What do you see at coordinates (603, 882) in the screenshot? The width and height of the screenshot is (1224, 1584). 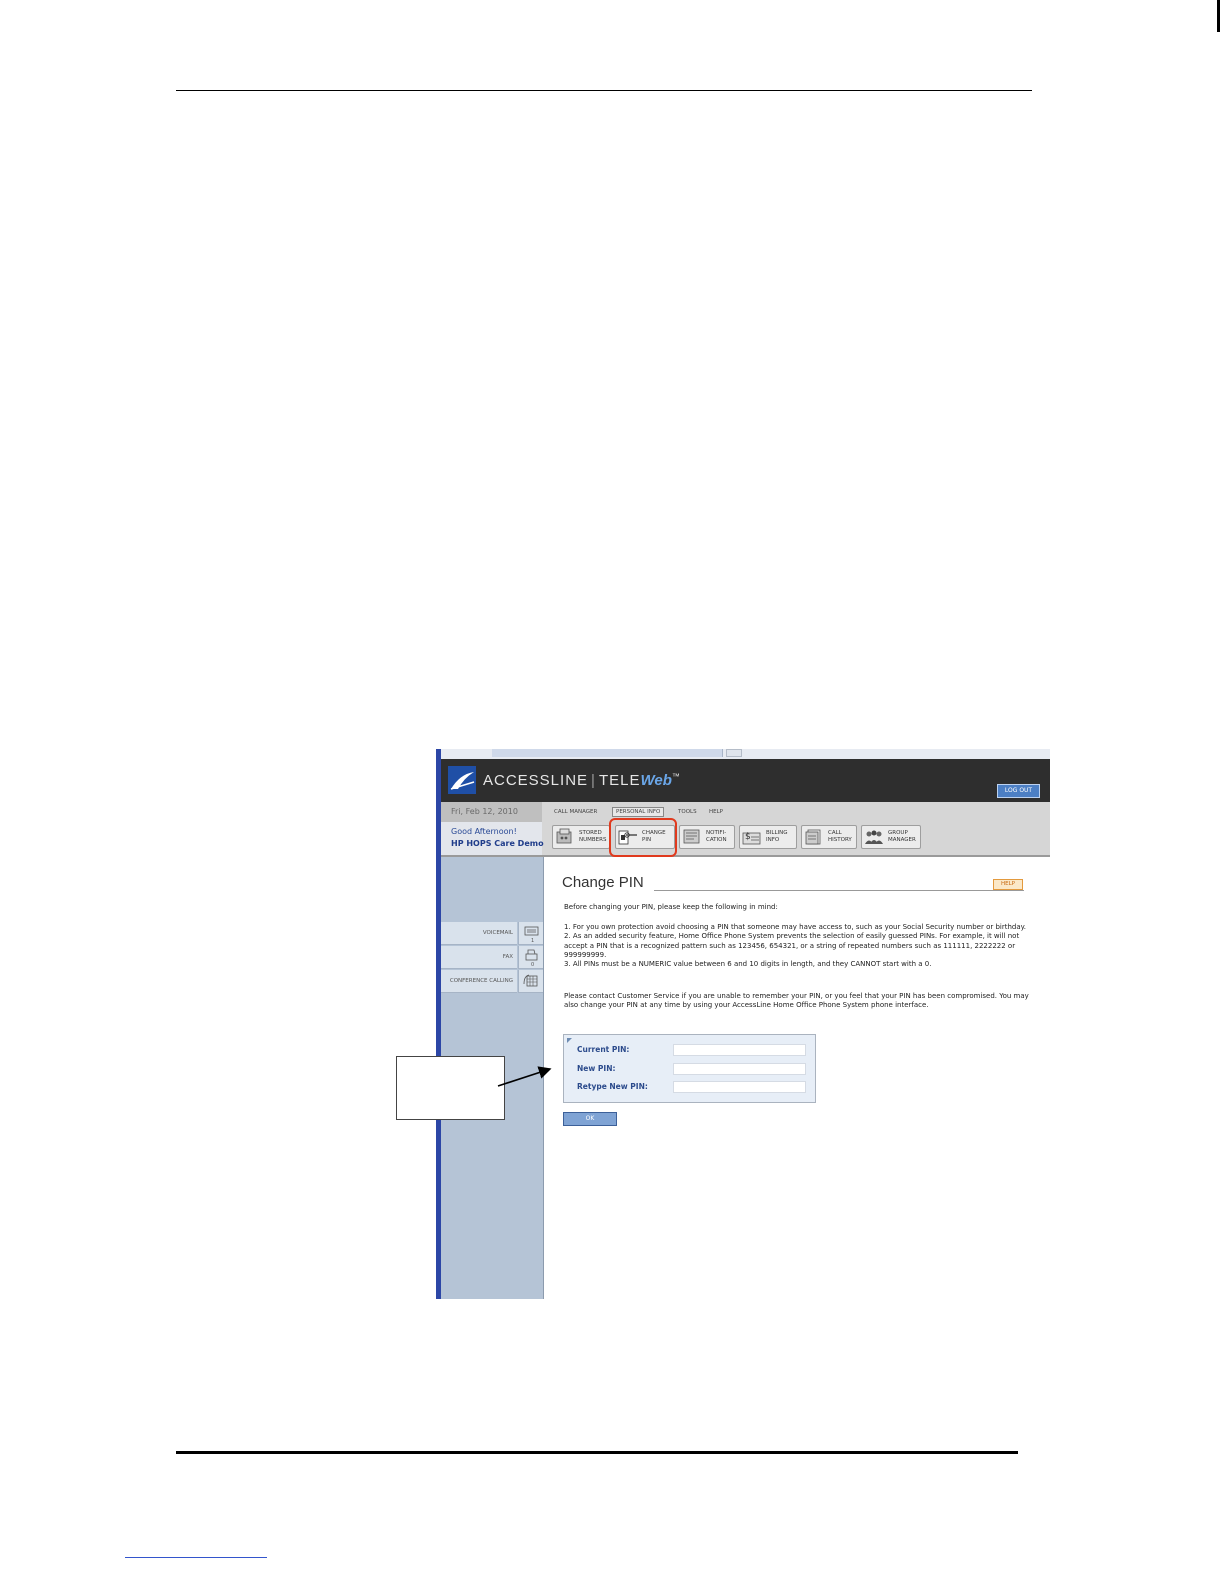 I see `page-title: Change PIN` at bounding box center [603, 882].